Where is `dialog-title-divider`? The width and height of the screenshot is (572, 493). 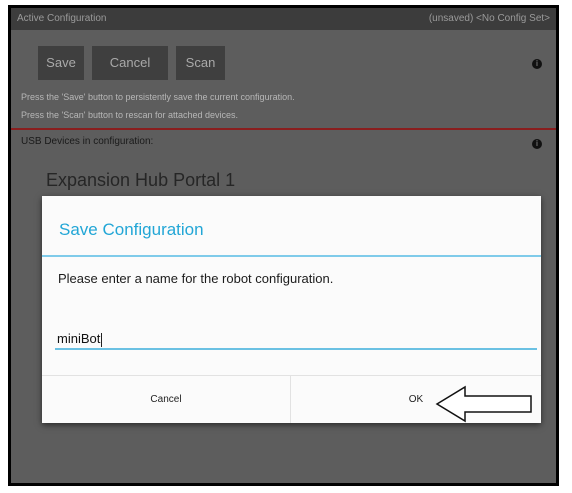 dialog-title-divider is located at coordinates (291, 256).